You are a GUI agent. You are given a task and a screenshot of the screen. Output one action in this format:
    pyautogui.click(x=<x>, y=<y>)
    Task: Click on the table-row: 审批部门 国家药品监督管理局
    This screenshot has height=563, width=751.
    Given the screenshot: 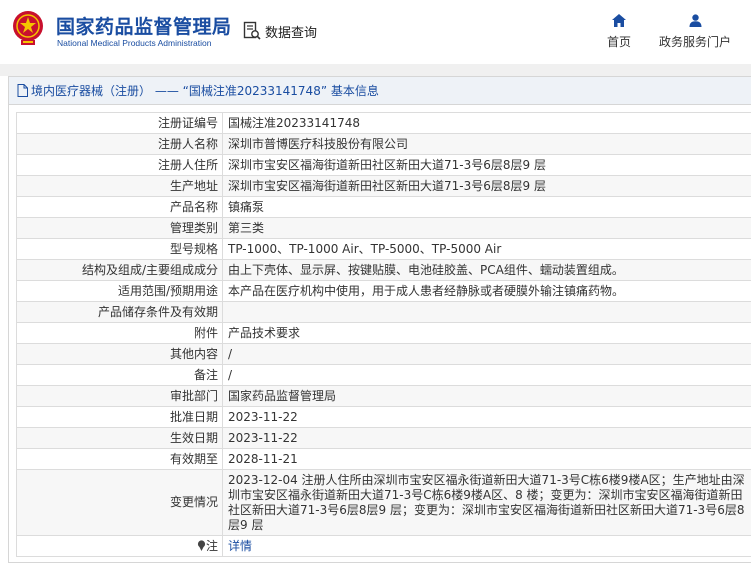 What is the action you would take?
    pyautogui.click(x=383, y=396)
    